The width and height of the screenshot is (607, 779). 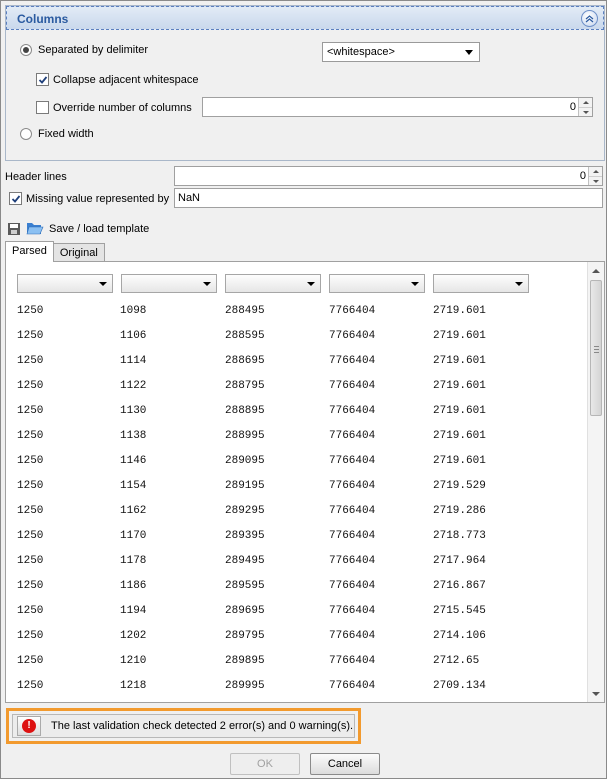 I want to click on table-cell: 1122, so click(x=133, y=386).